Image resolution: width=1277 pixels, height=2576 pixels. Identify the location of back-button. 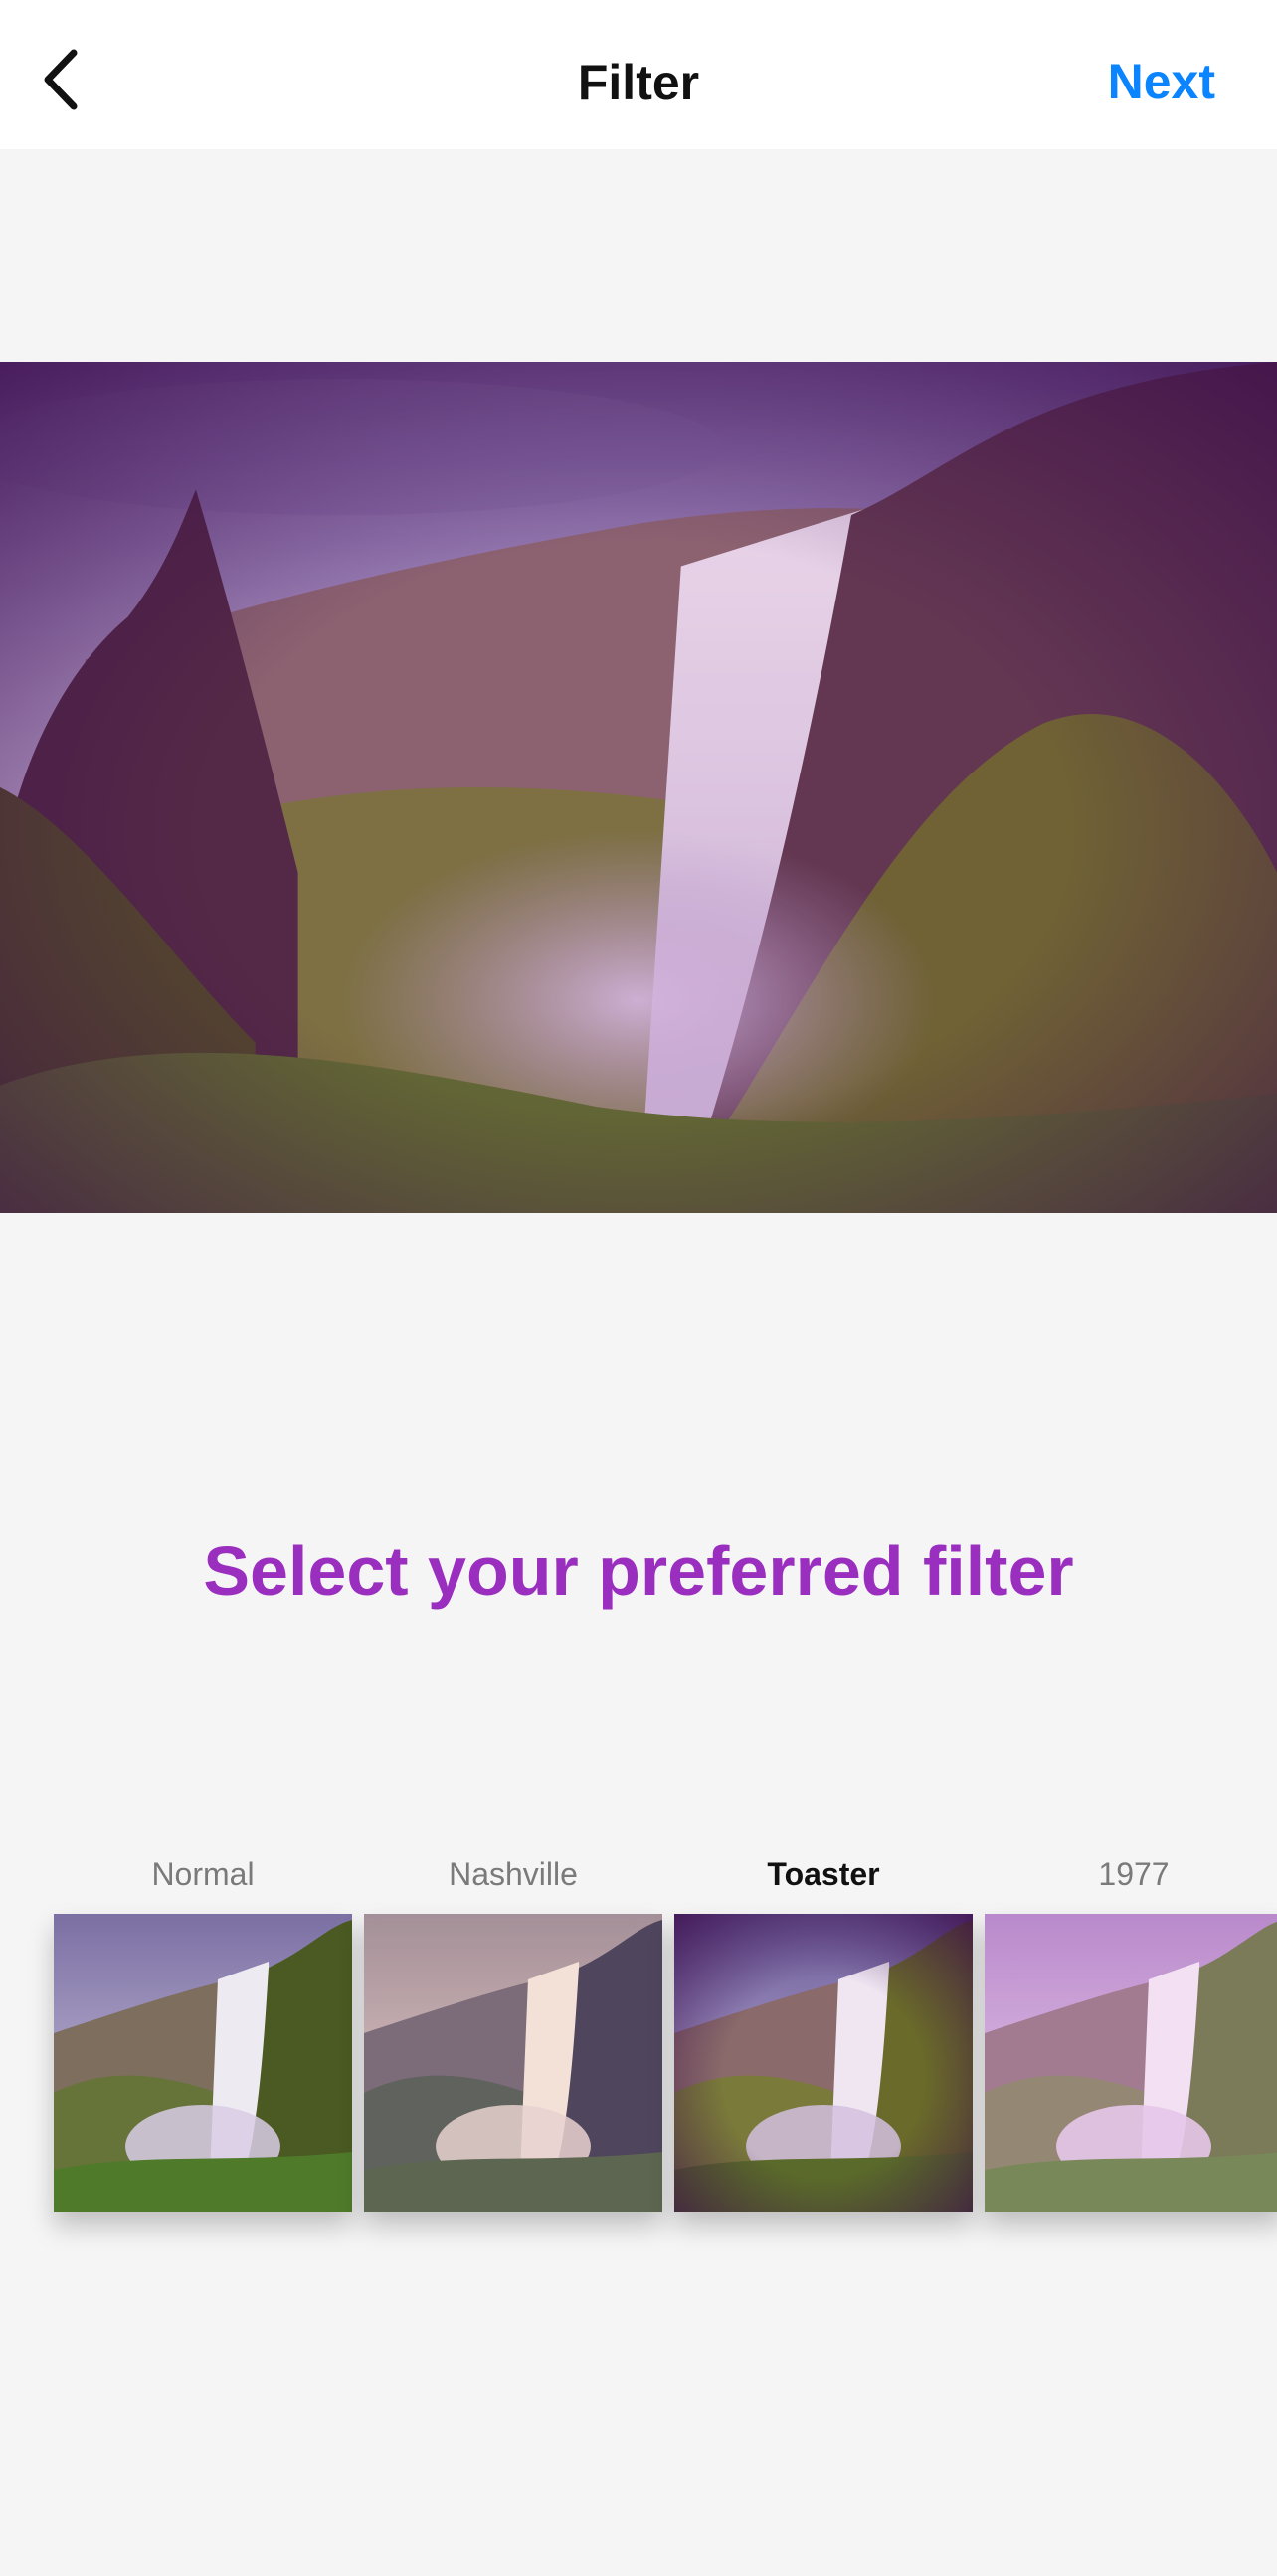
(60, 79).